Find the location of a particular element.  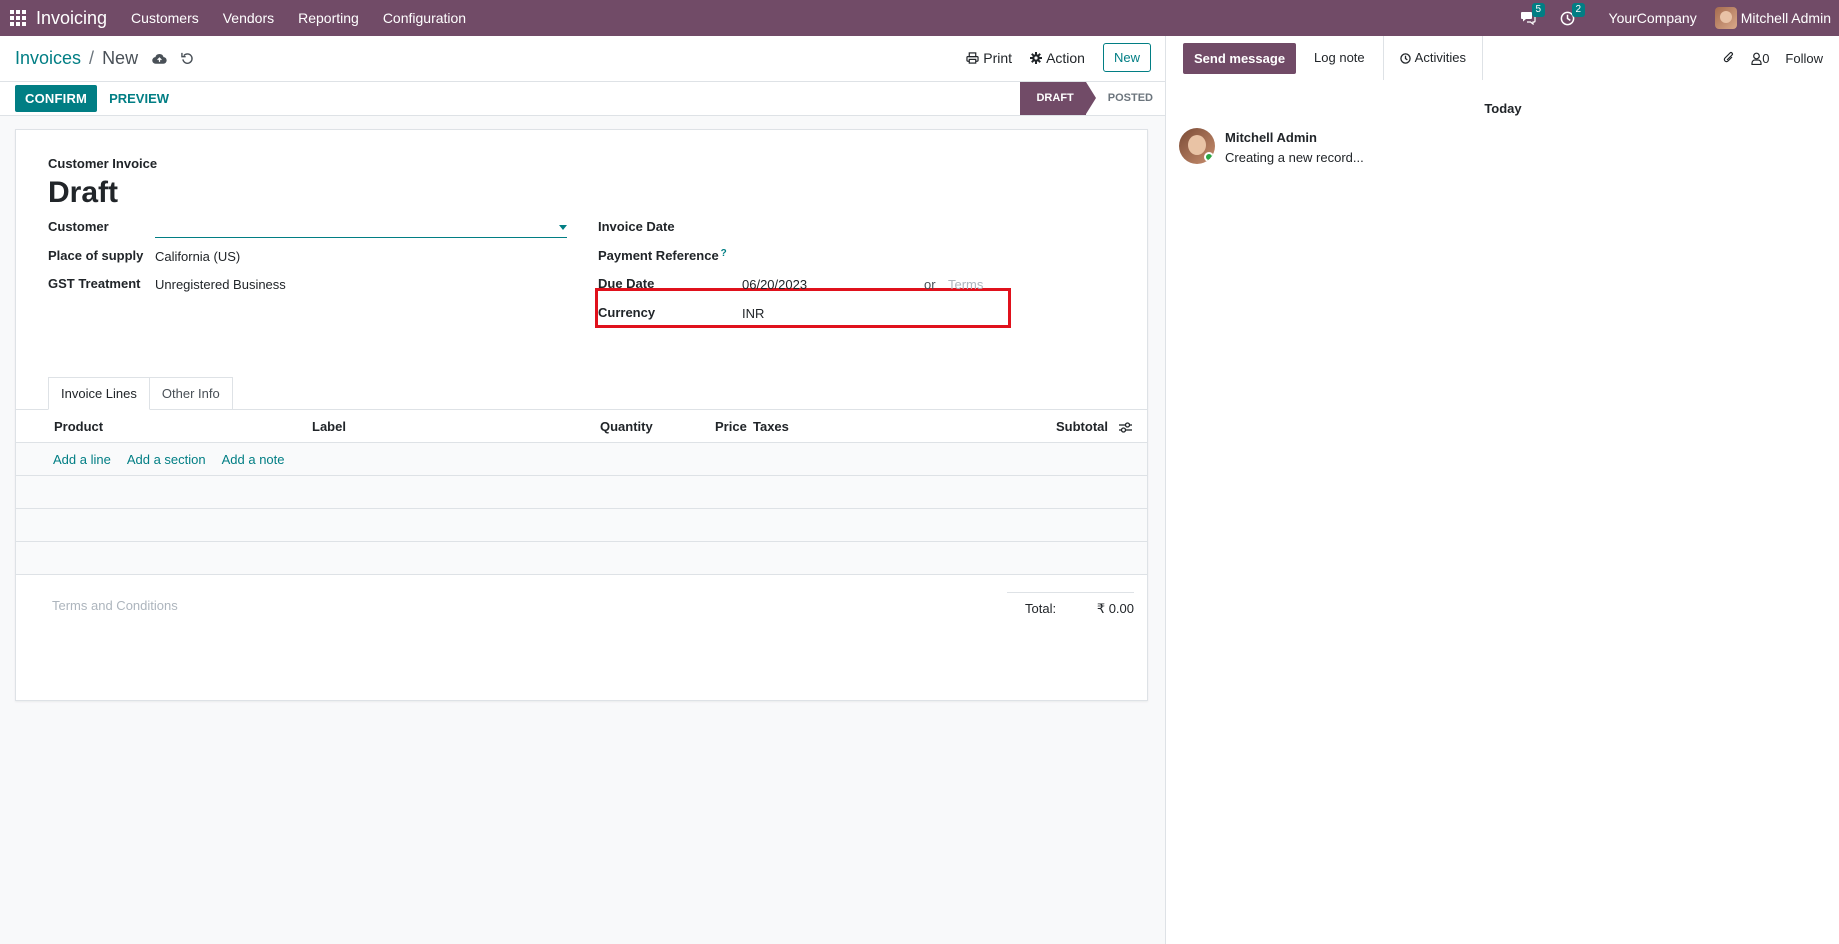

menu-customers: Customers is located at coordinates (165, 18).